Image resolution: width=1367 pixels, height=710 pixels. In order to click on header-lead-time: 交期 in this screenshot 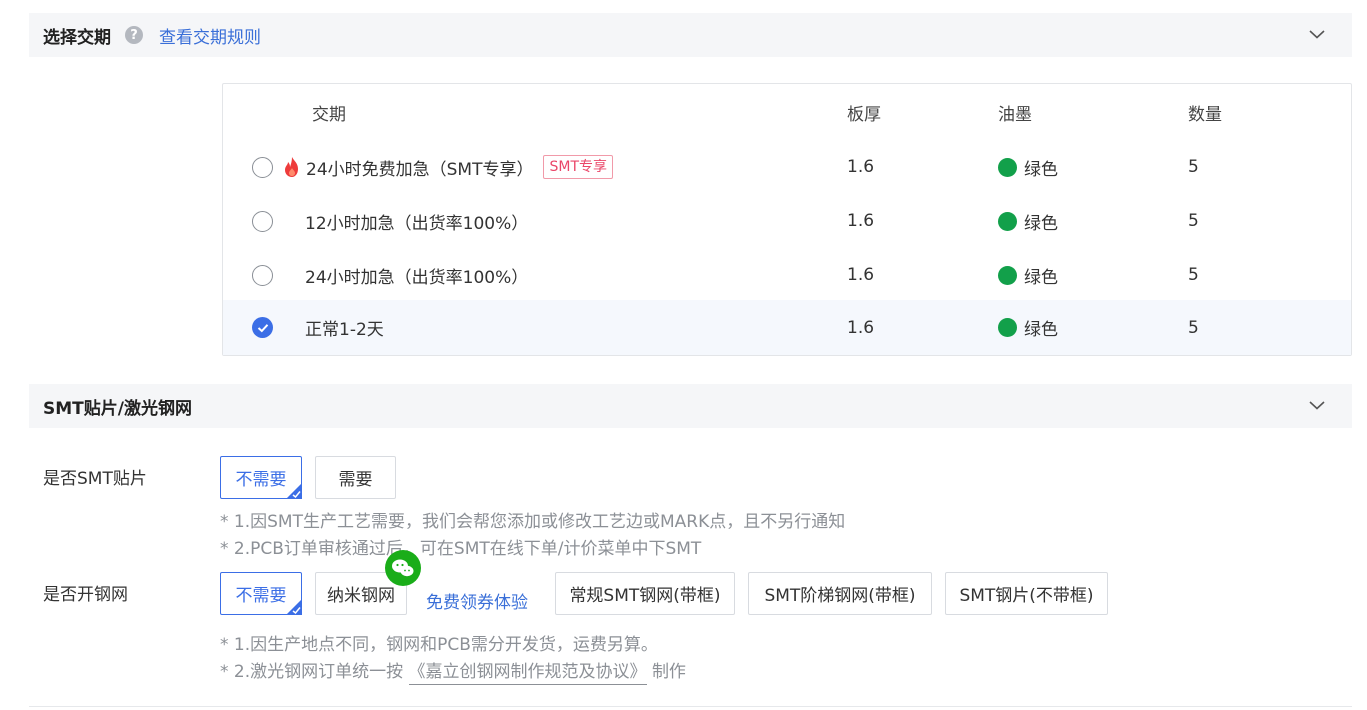, I will do `click(329, 114)`.